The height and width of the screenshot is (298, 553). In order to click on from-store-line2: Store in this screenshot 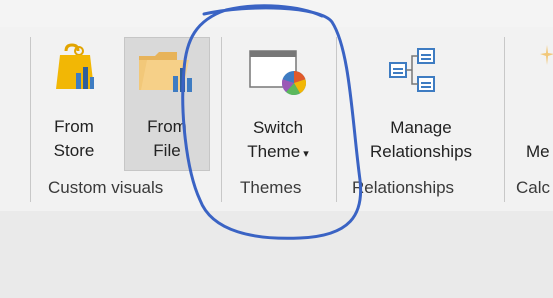, I will do `click(74, 150)`.